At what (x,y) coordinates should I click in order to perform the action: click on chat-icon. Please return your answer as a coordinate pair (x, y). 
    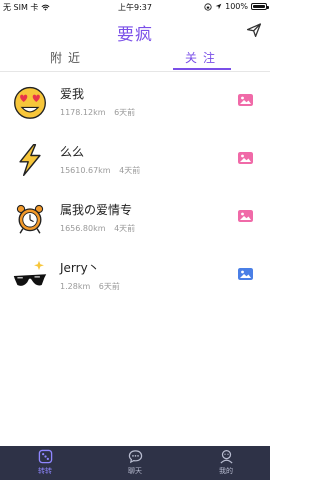
    Looking at the image, I should click on (135, 457).